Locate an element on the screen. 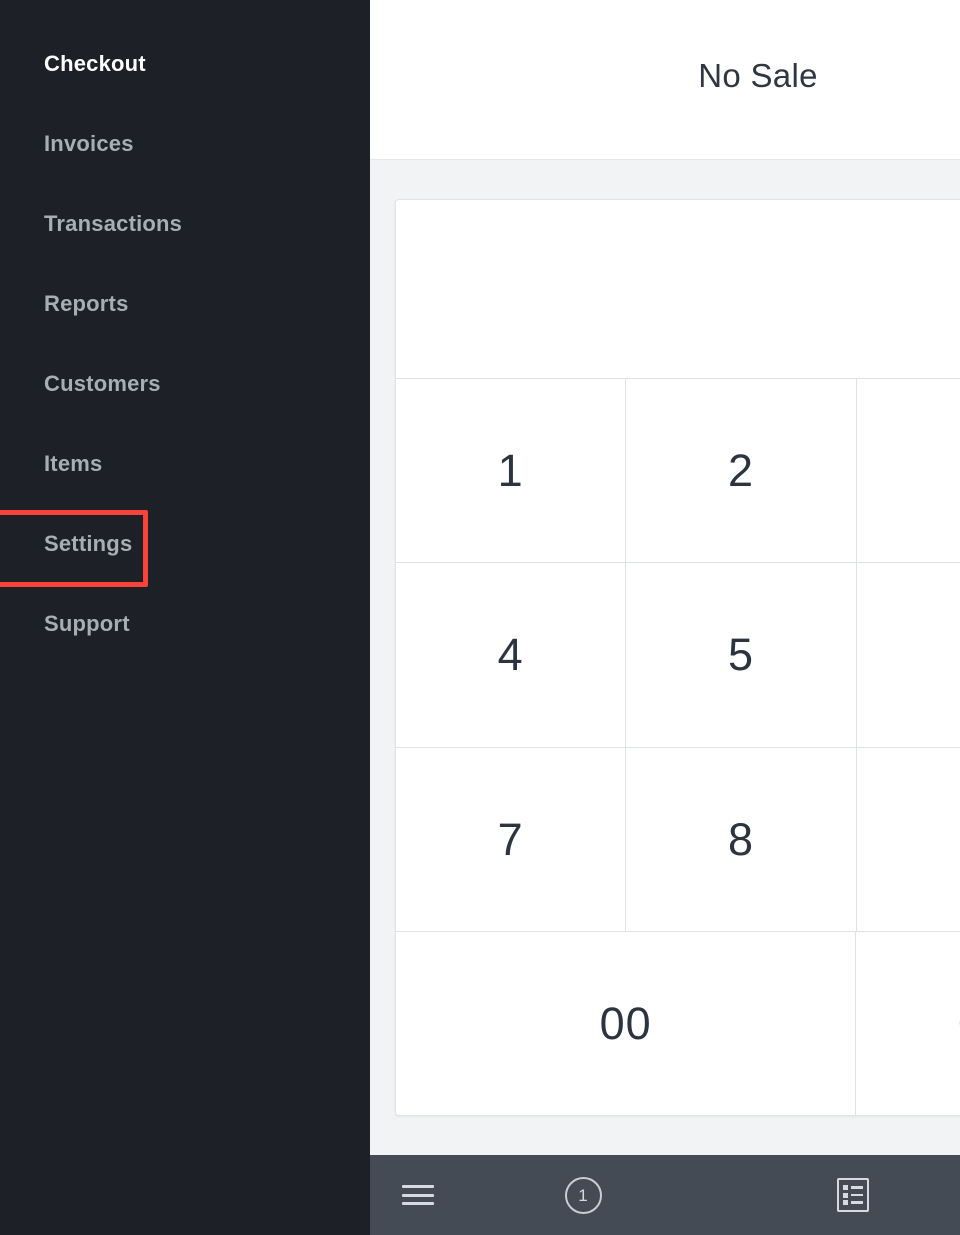  amount-display is located at coordinates (678, 289).